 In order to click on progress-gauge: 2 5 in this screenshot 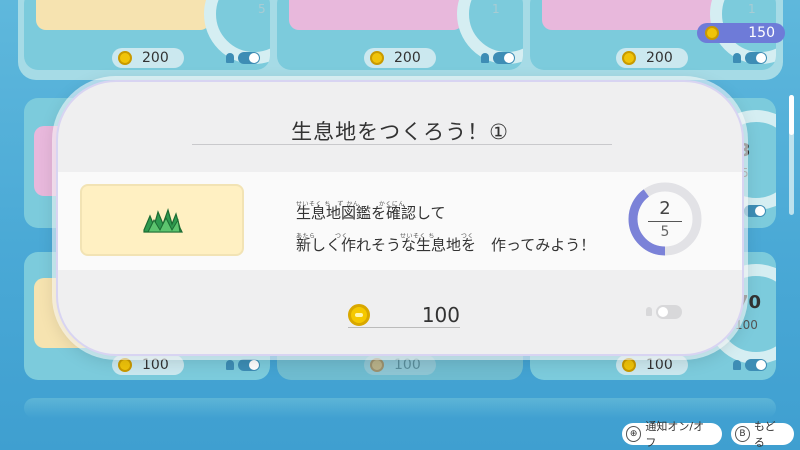, I will do `click(665, 219)`.